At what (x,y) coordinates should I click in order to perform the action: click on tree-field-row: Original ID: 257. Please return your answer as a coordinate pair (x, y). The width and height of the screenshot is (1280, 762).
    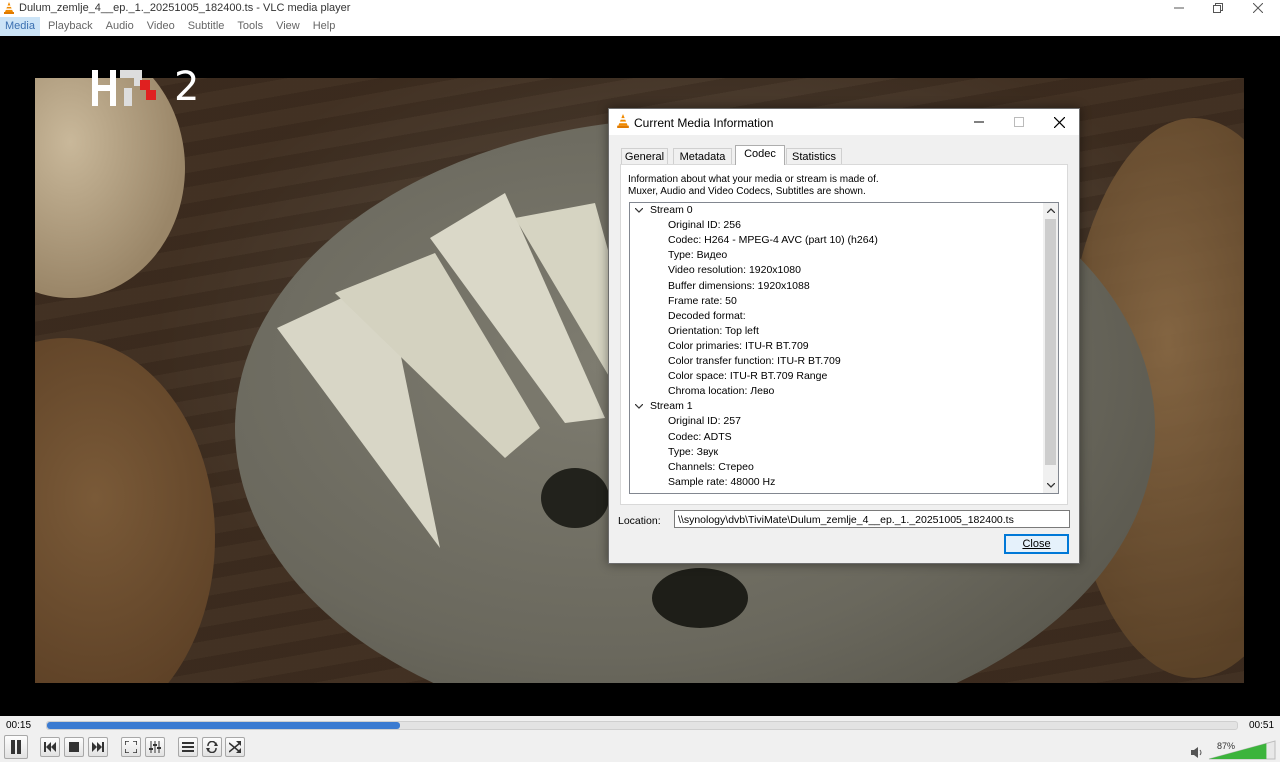
    Looking at the image, I should click on (704, 421).